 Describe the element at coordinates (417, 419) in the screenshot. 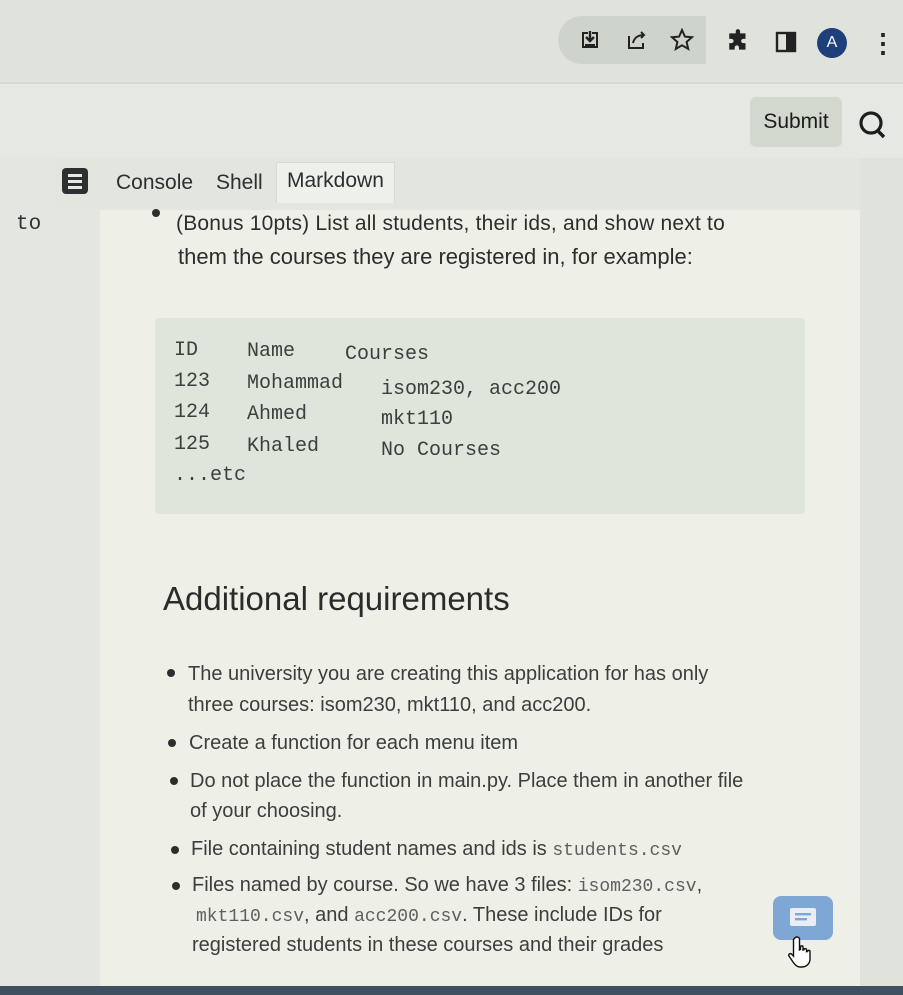

I see `code-cell: mkt110` at that location.